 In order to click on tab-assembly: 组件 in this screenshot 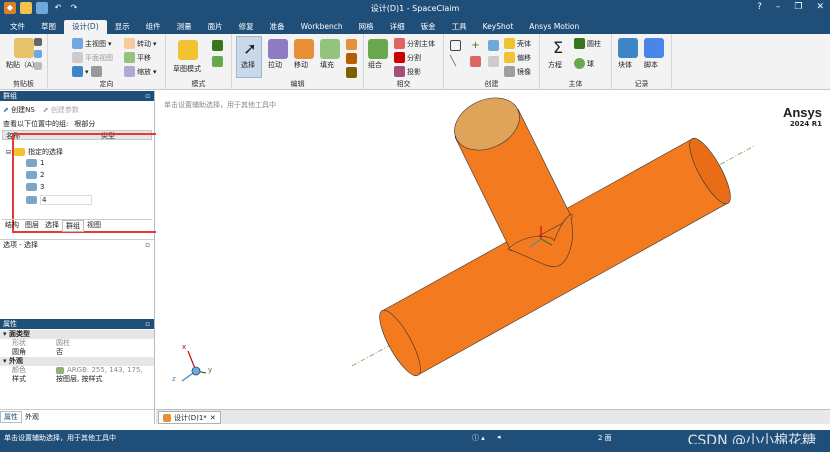, I will do `click(153, 27)`.